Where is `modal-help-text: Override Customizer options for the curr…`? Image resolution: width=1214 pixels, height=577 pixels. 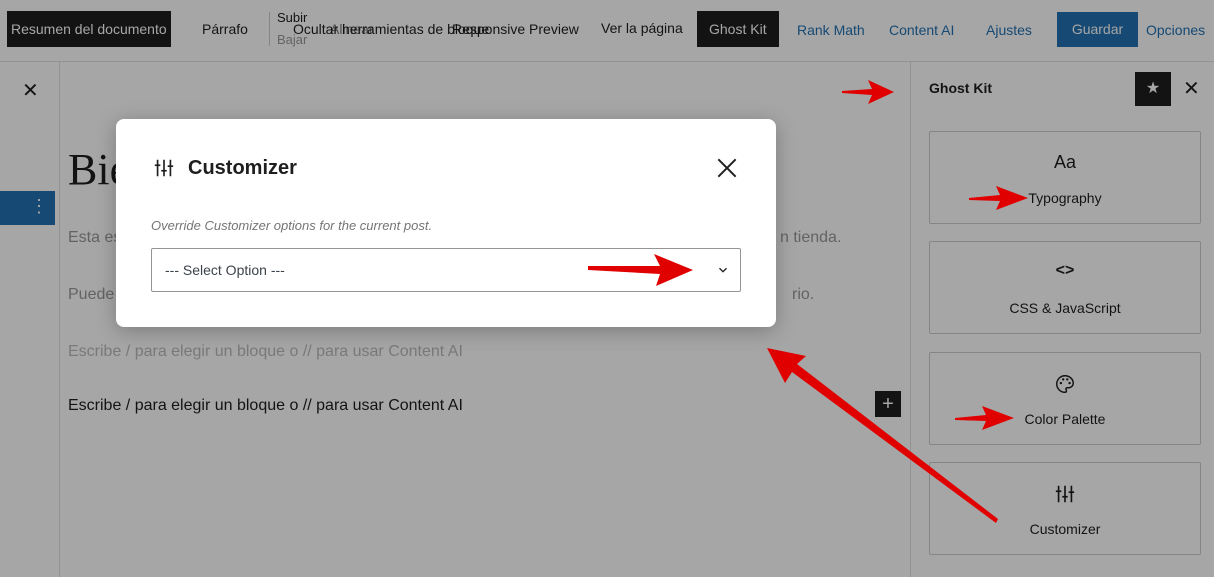
modal-help-text: Override Customizer options for the curr… is located at coordinates (292, 225).